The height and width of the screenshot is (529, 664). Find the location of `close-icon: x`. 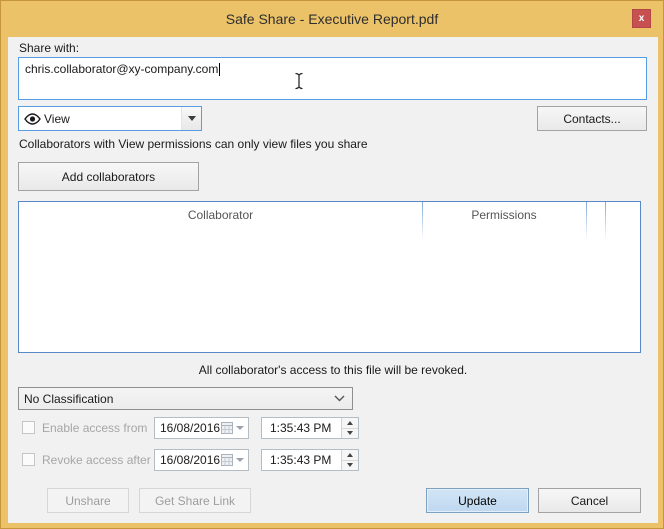

close-icon: x is located at coordinates (641, 18).